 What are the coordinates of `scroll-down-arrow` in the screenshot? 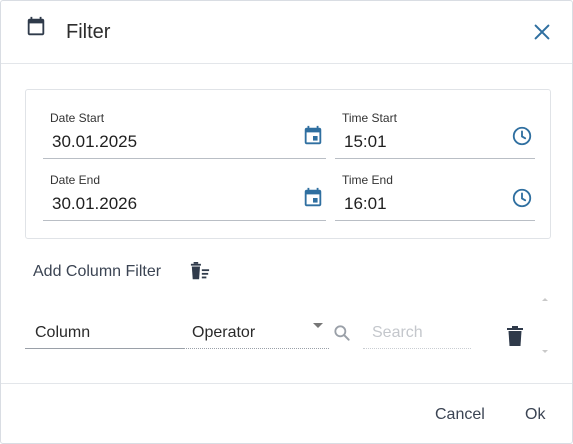 It's located at (545, 351).